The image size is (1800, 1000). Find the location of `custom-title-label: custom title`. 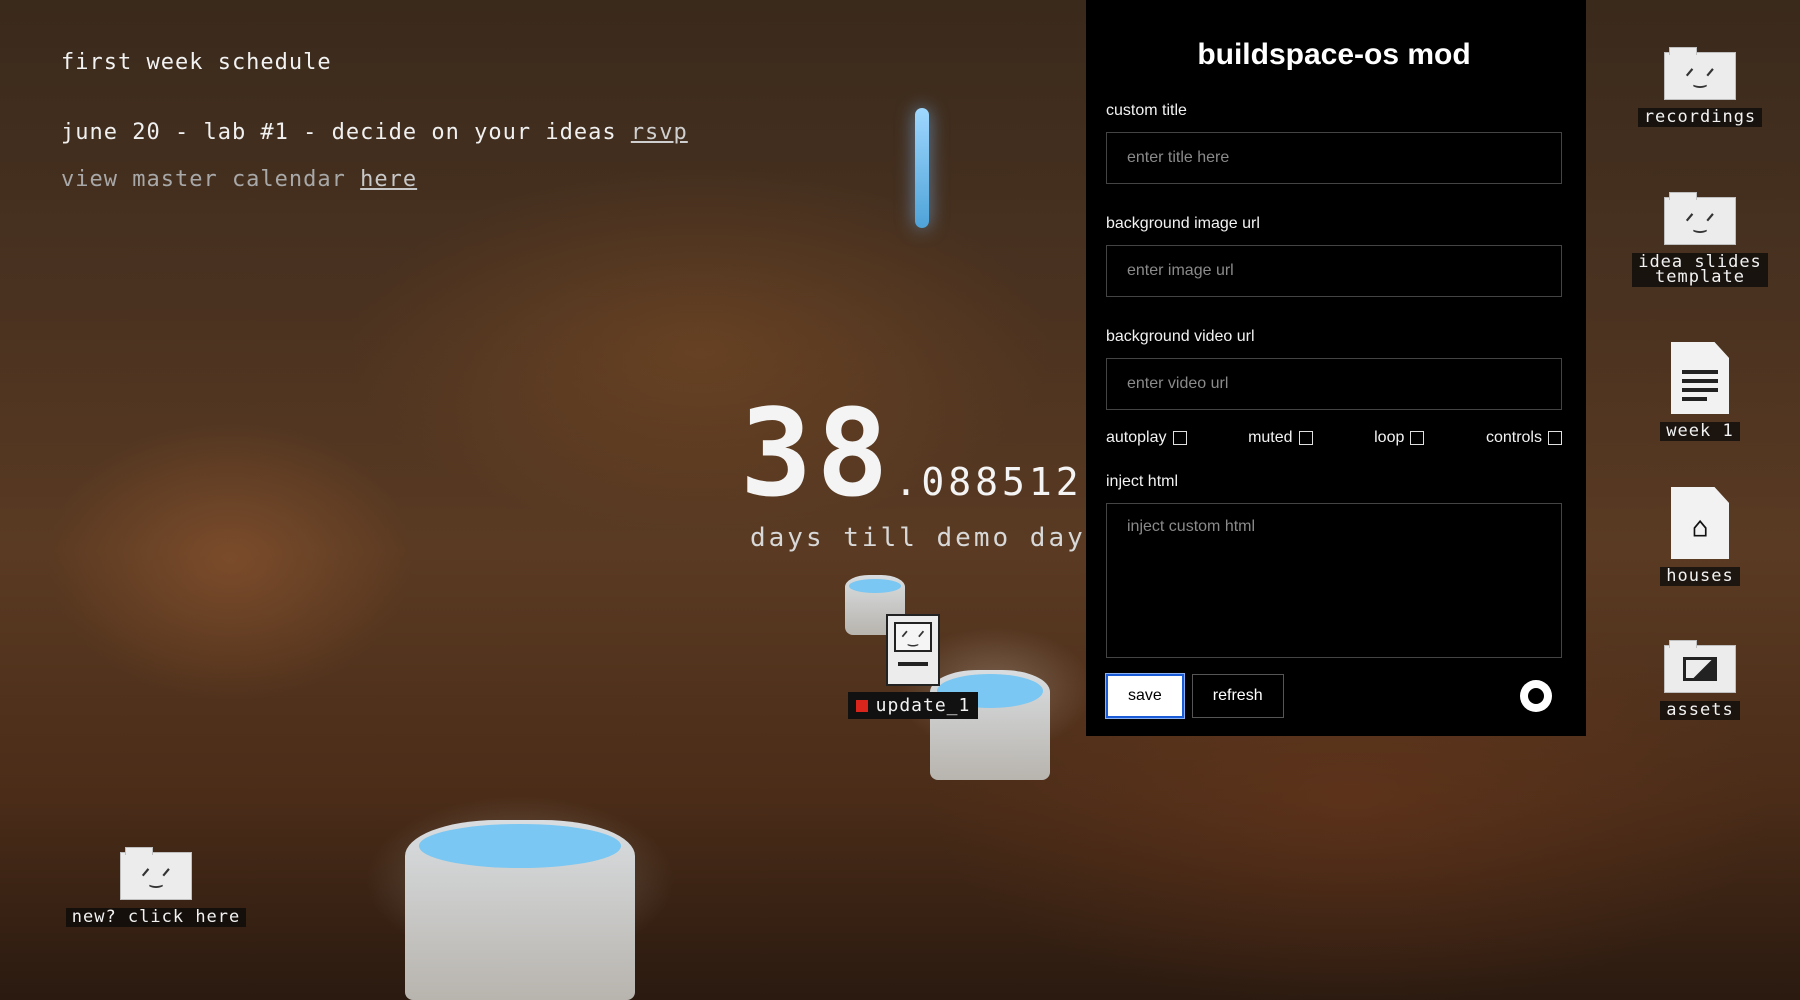

custom-title-label: custom title is located at coordinates (1146, 110).